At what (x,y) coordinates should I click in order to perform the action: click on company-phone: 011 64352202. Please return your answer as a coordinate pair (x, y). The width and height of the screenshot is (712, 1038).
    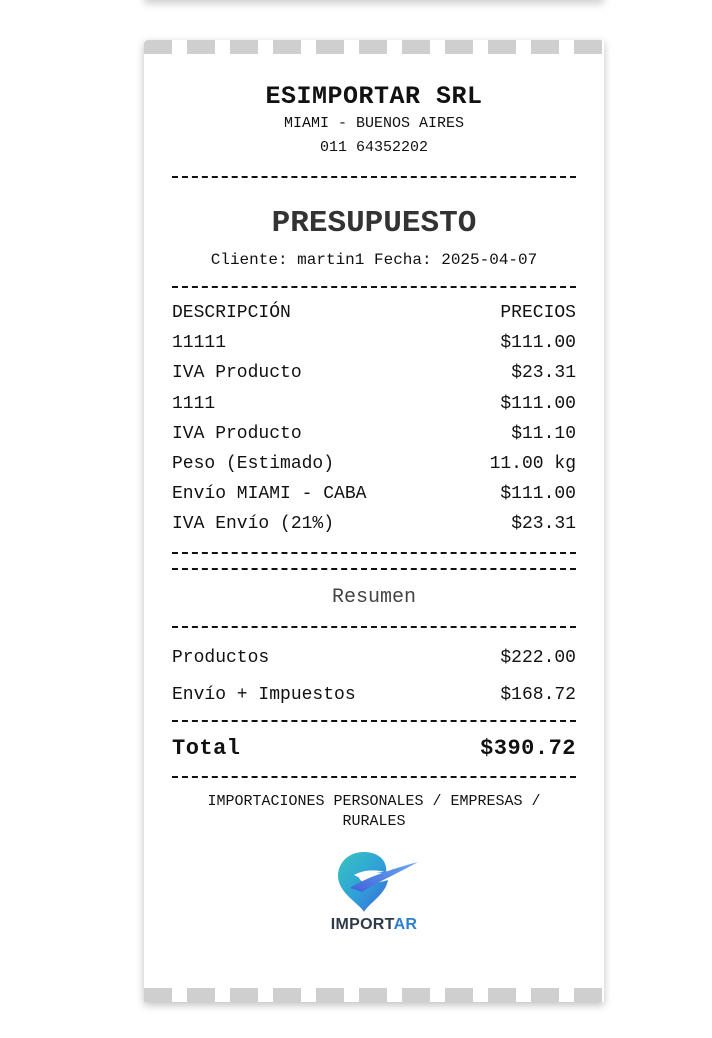
    Looking at the image, I should click on (374, 147).